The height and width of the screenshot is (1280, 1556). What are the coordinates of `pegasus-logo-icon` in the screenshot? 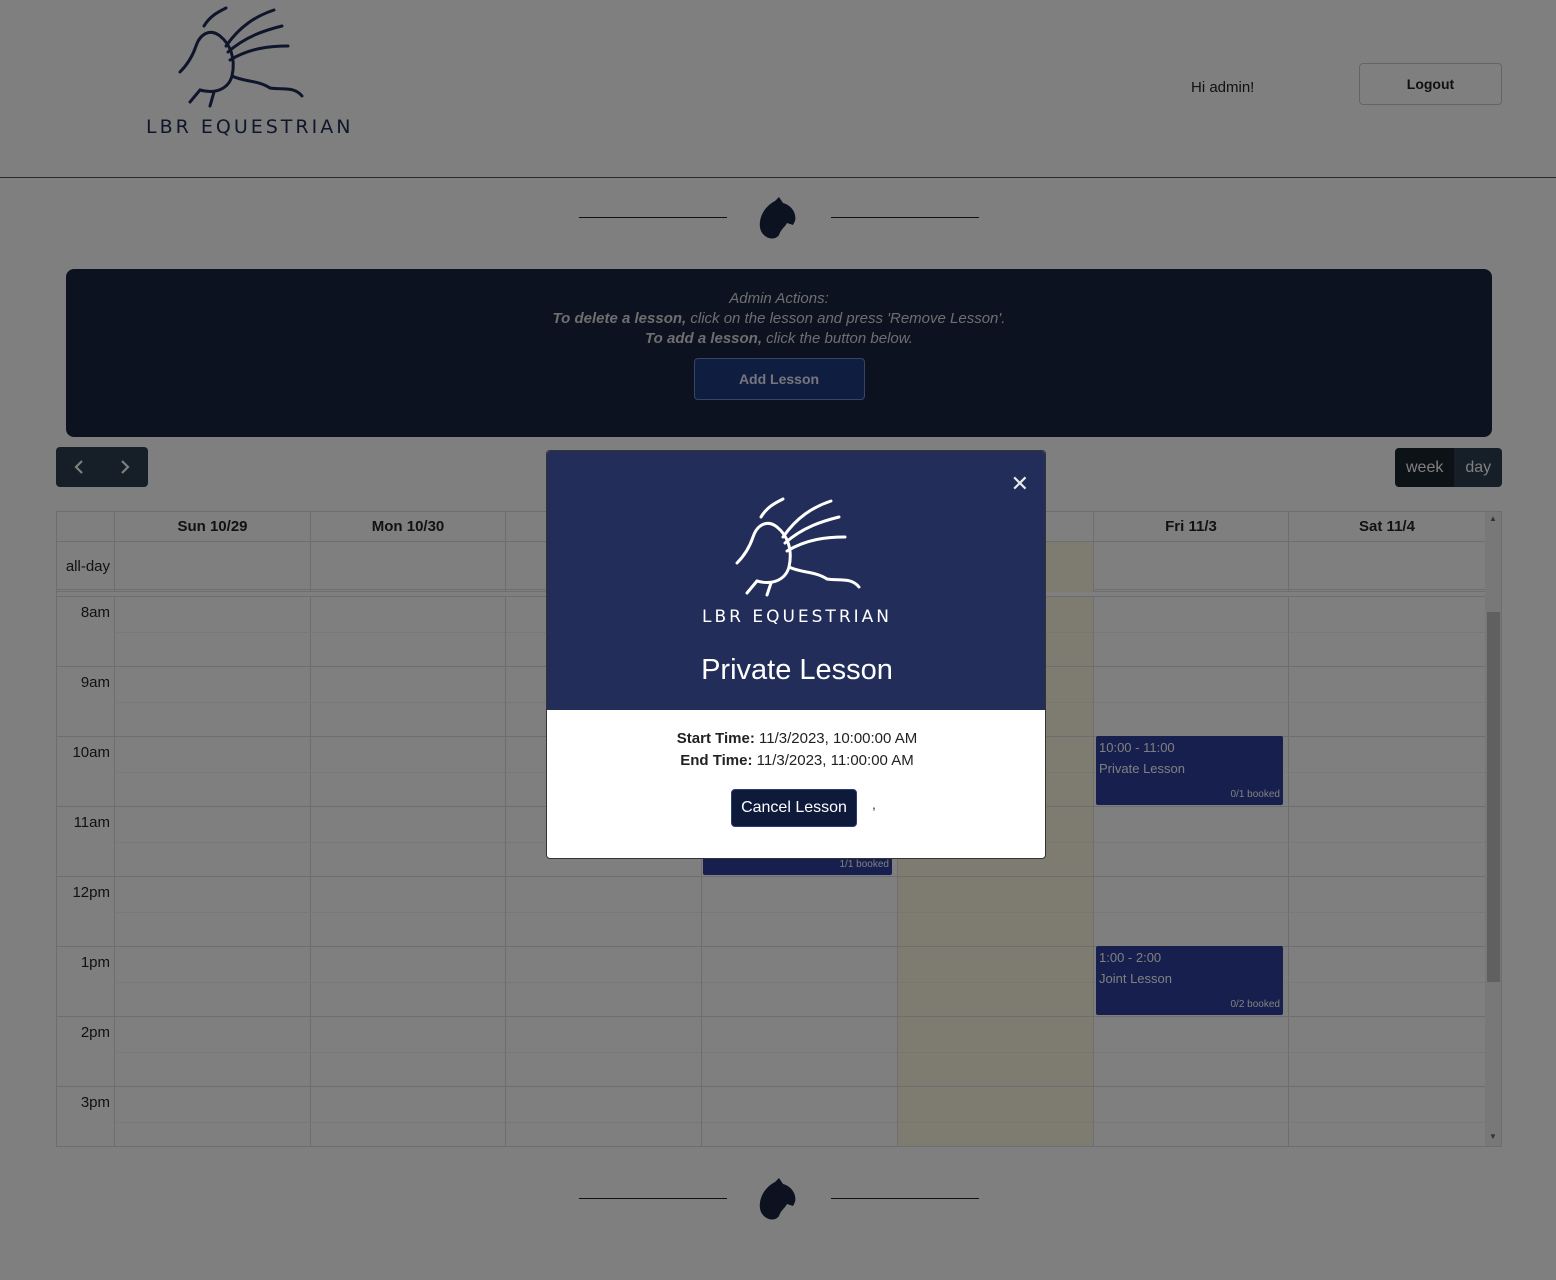 It's located at (798, 547).